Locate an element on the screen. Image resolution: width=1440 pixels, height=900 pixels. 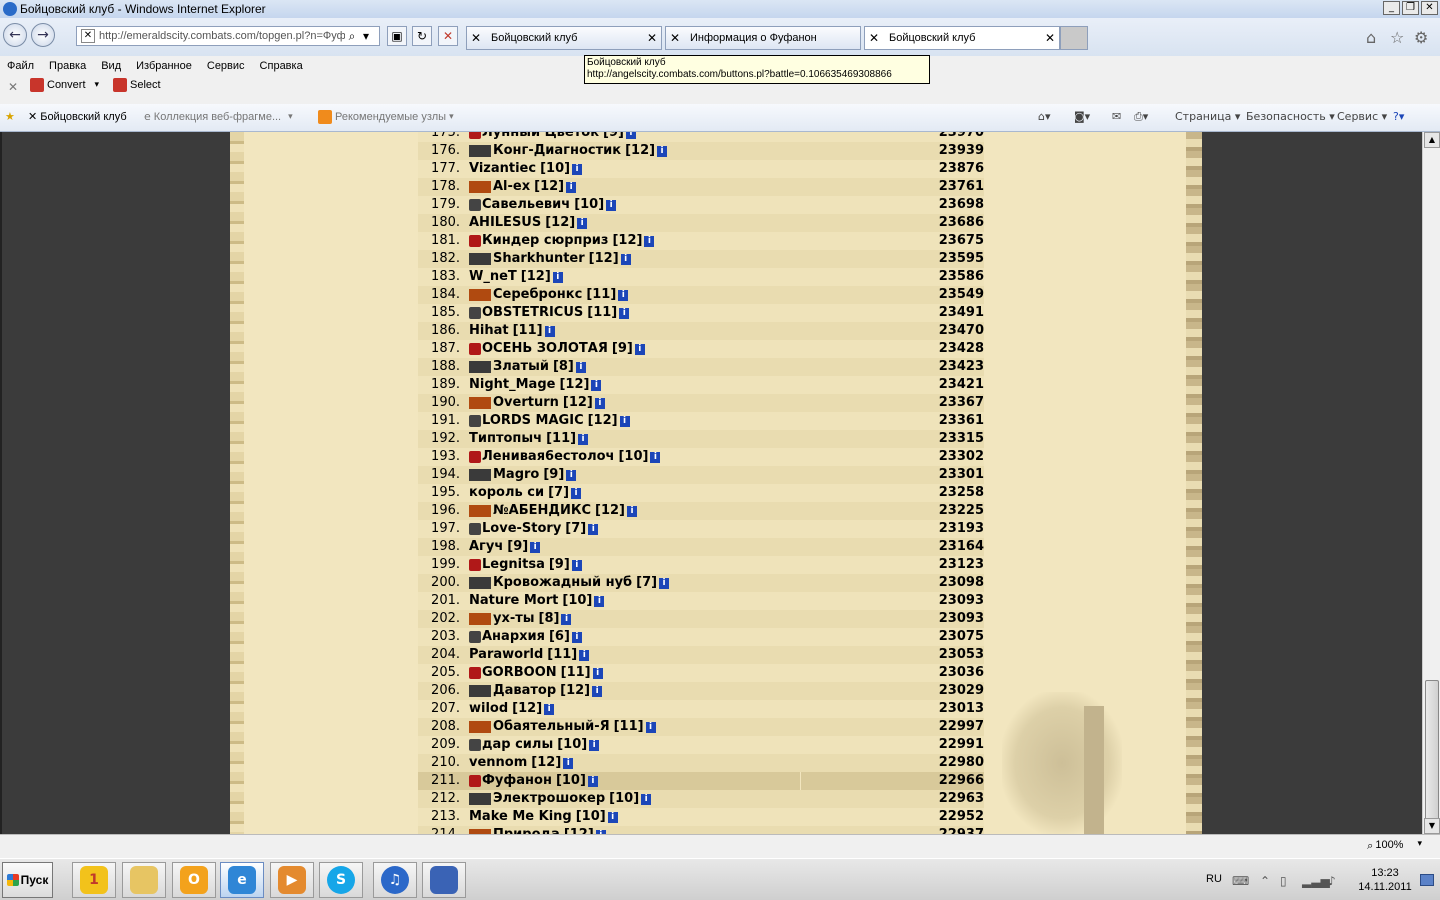
tab-combats-1: ✕ Бойцовский клуб ✕ is located at coordinates (564, 38).